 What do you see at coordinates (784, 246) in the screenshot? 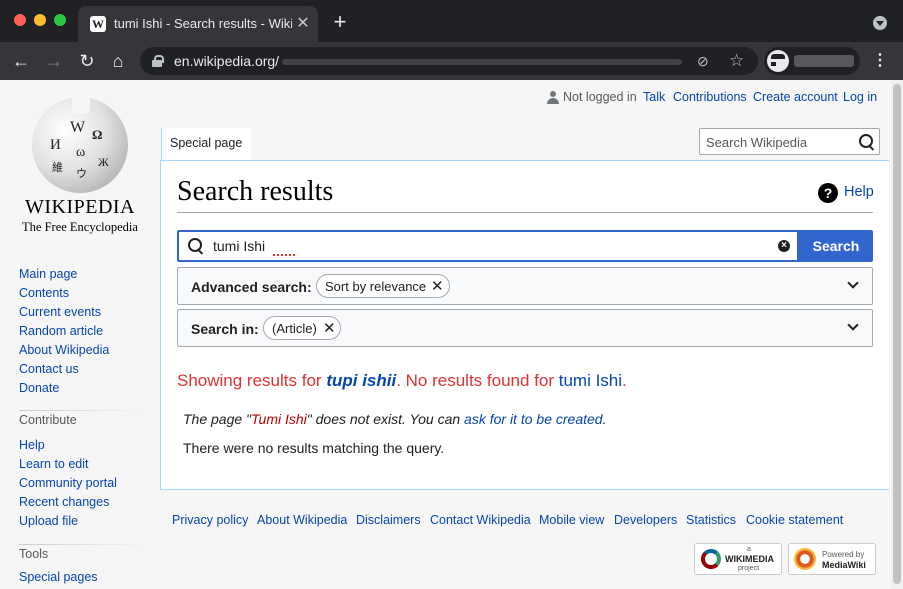
I see `clear-input-icon: ×` at bounding box center [784, 246].